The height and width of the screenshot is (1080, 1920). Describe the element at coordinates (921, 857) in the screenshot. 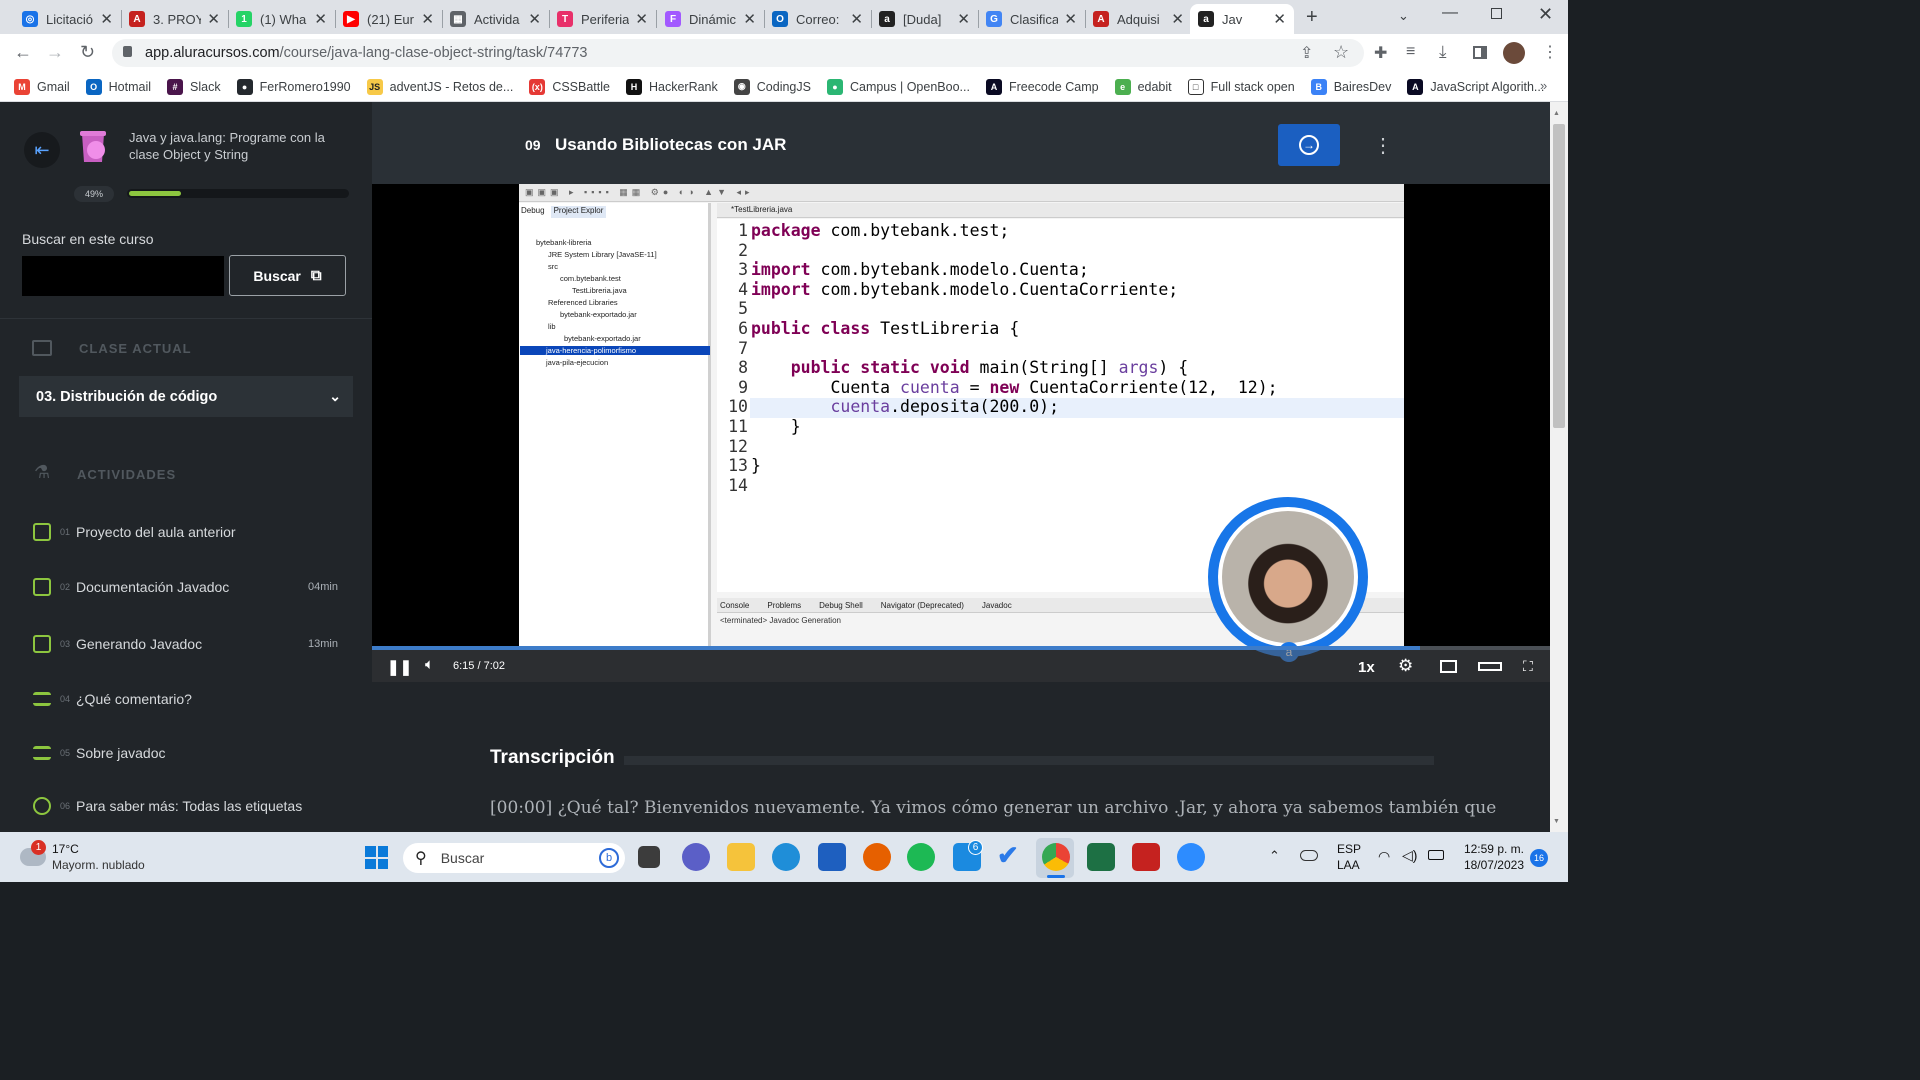

I see `spotify-icon` at that location.